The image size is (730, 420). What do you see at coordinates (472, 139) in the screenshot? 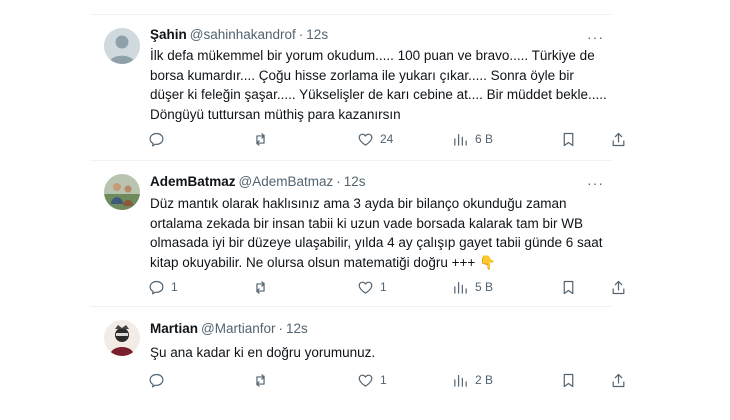
I see `views-button: 6 B` at bounding box center [472, 139].